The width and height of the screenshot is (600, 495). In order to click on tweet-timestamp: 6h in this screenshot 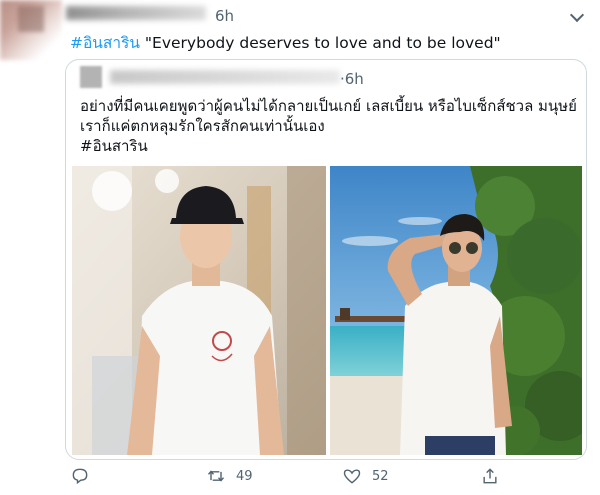, I will do `click(224, 16)`.